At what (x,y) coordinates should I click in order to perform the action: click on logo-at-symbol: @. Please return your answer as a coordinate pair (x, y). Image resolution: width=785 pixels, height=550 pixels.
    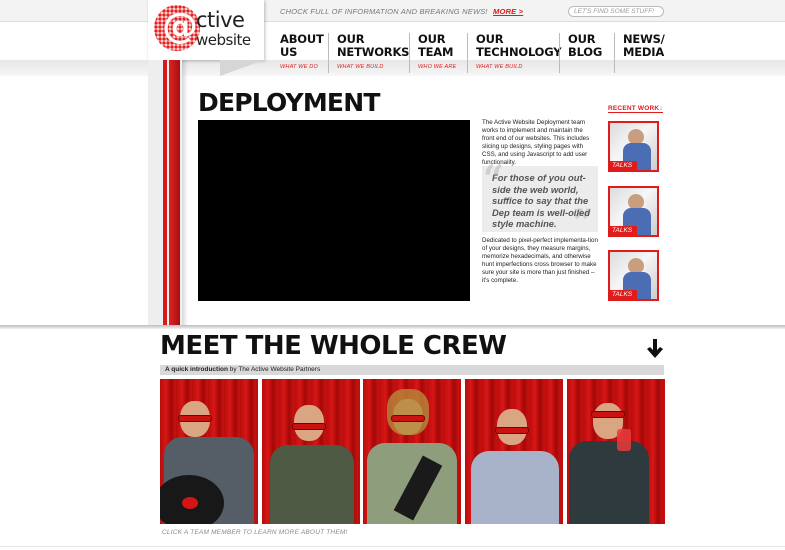
    Looking at the image, I should click on (180, 26).